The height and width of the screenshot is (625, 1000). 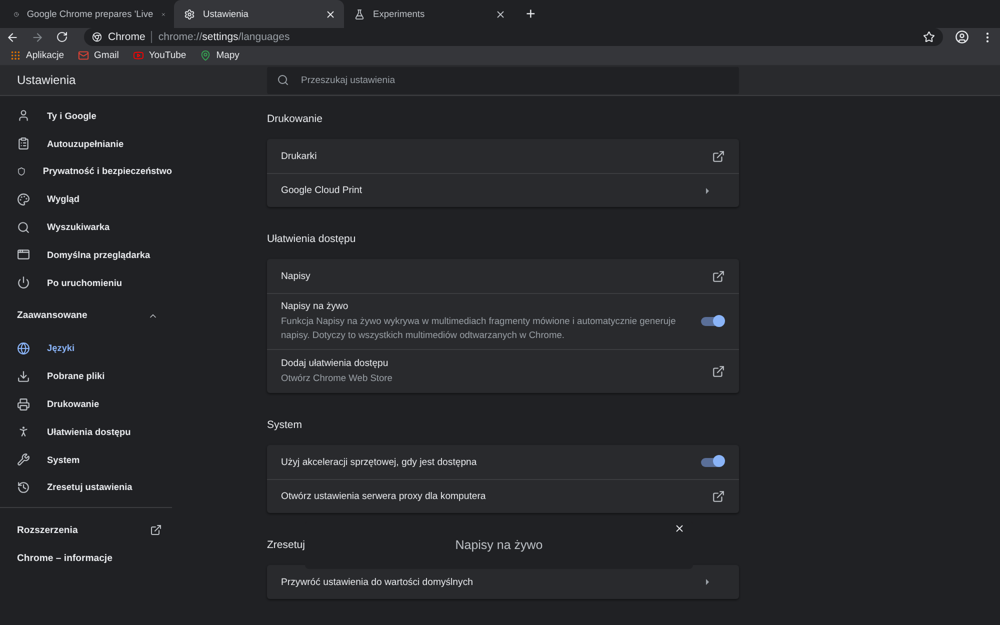 What do you see at coordinates (337, 378) in the screenshot?
I see `setting-description: Otwórz Chrome Web Store` at bounding box center [337, 378].